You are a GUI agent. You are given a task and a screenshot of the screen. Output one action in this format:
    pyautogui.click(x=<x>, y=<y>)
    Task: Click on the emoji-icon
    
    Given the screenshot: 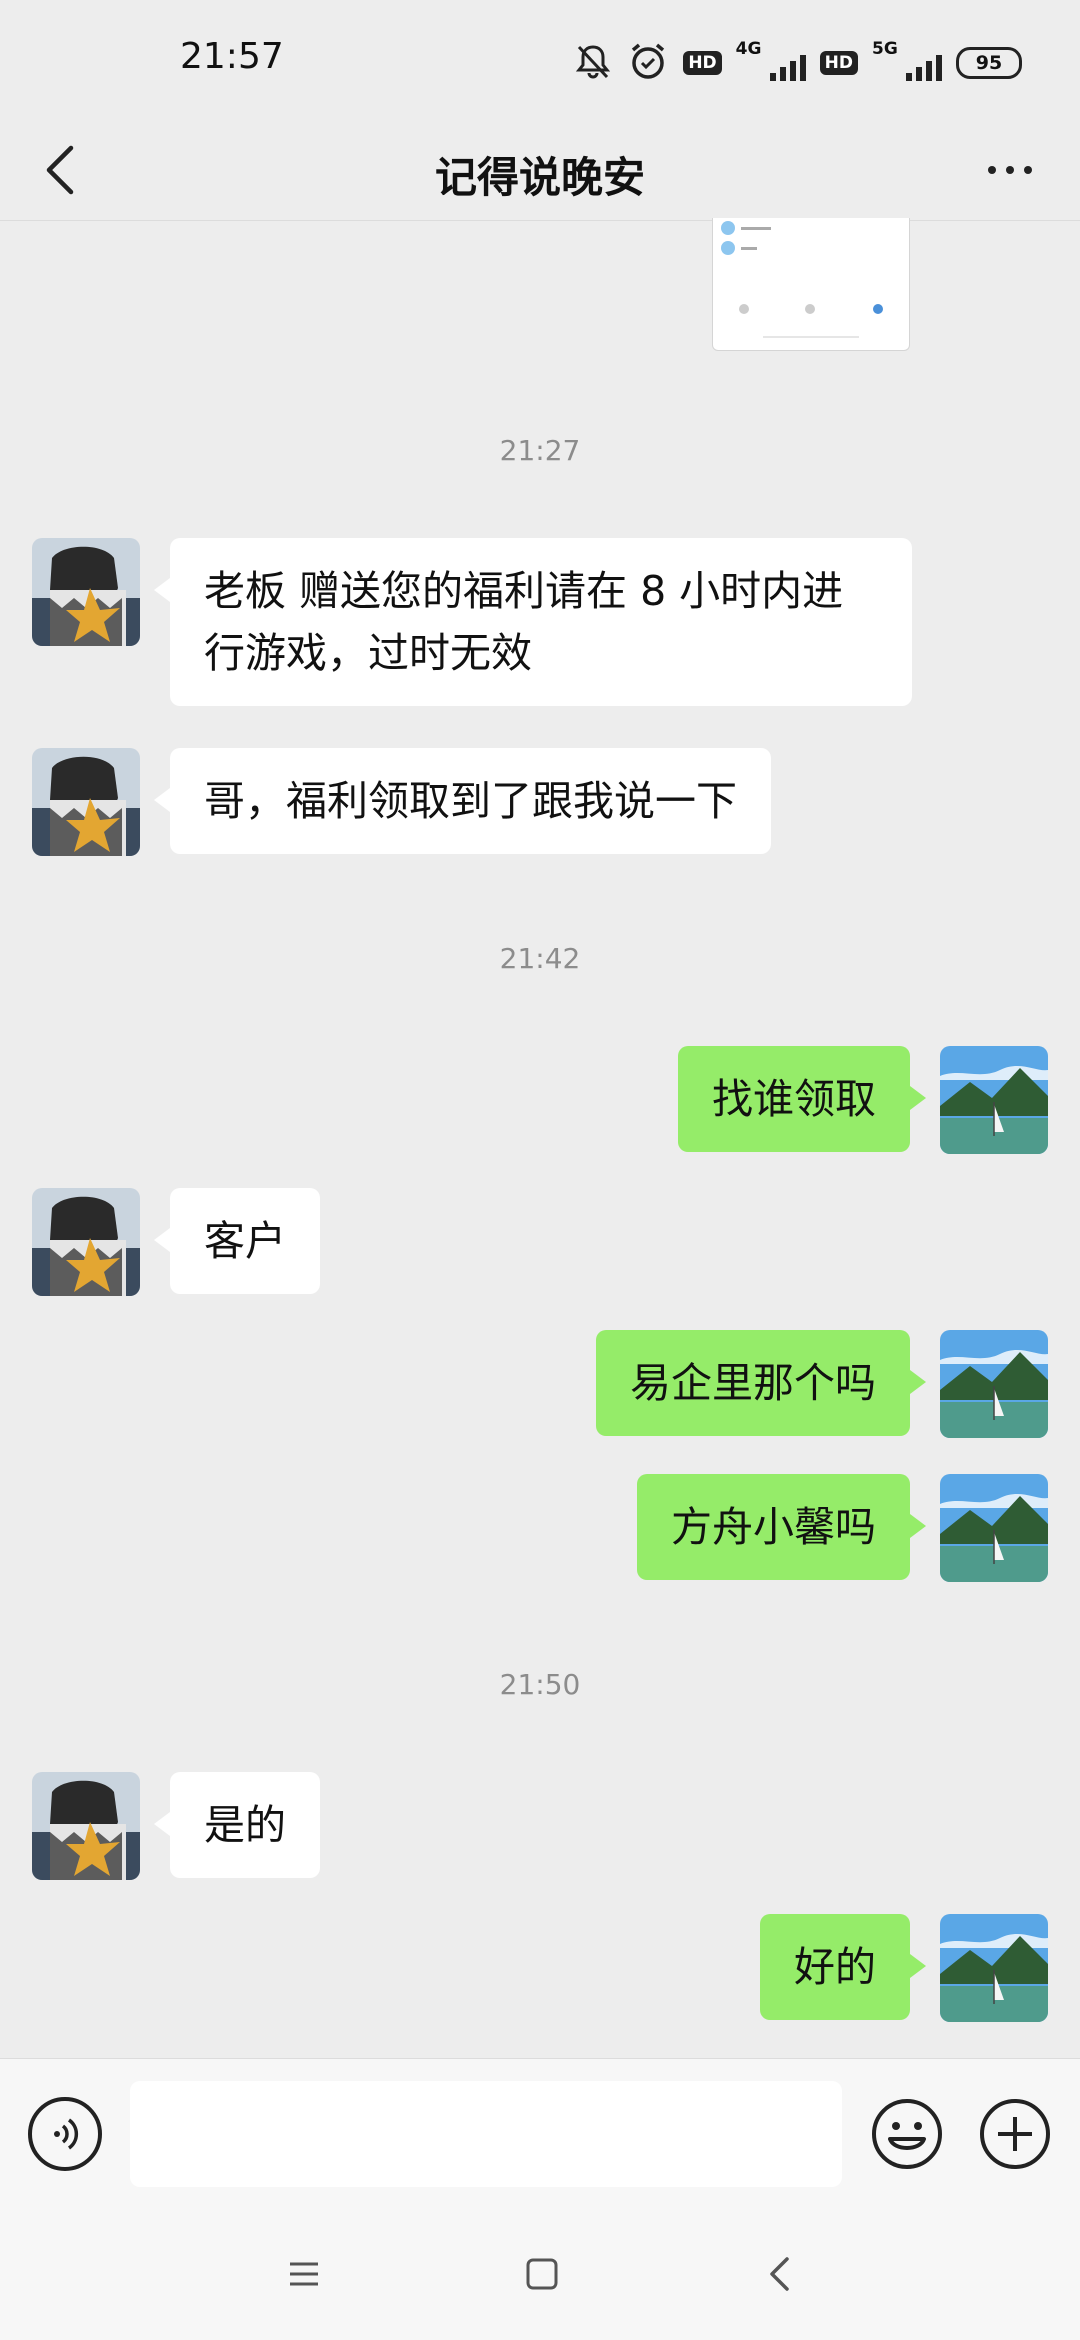 What is the action you would take?
    pyautogui.click(x=907, y=2134)
    